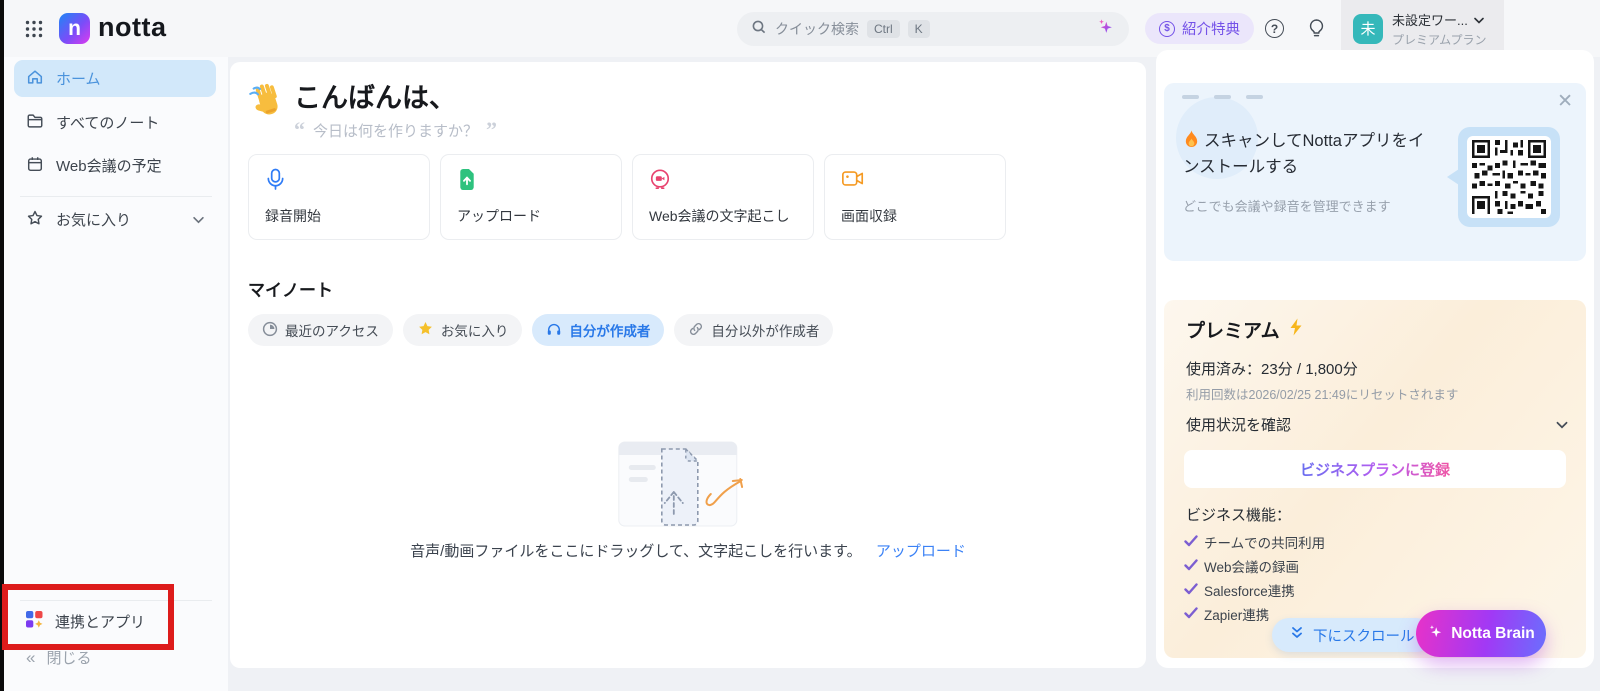  I want to click on filter-recent: 最近のアクセス, so click(320, 330).